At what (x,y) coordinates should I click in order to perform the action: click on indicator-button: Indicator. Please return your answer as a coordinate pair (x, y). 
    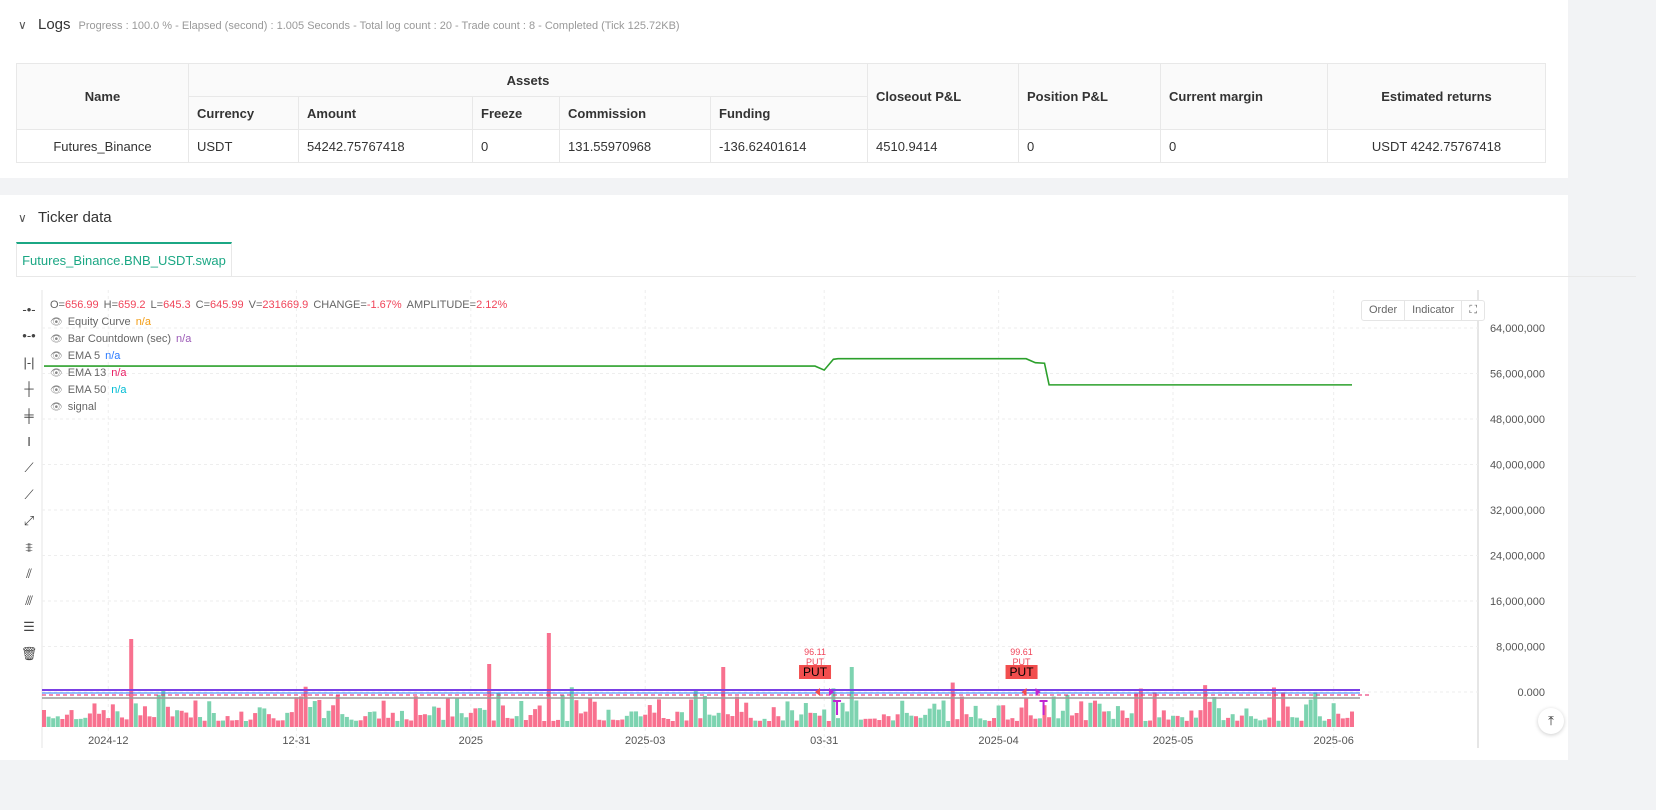
    Looking at the image, I should click on (1434, 310).